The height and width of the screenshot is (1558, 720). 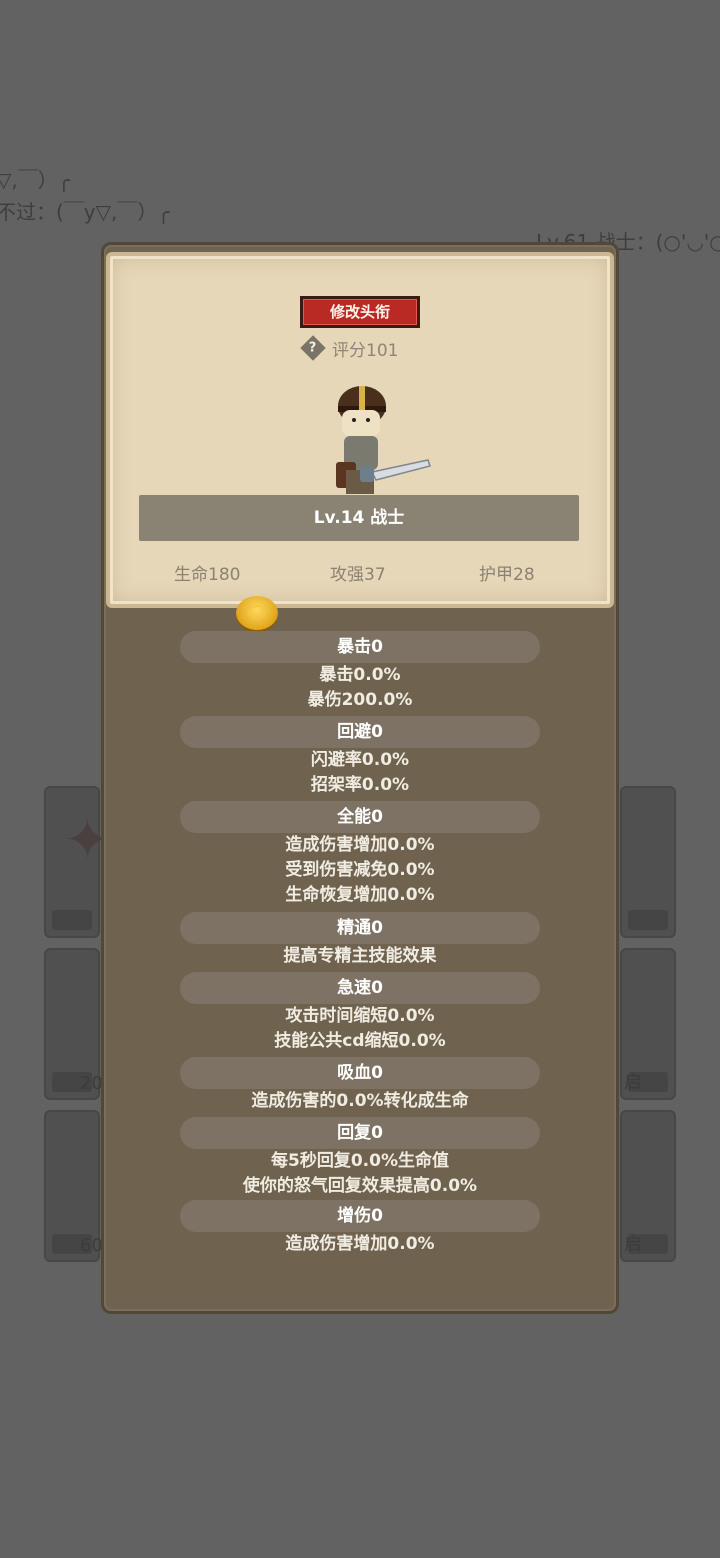 I want to click on bg-chat-line: ▽,￣）╭, so click(x=35, y=180).